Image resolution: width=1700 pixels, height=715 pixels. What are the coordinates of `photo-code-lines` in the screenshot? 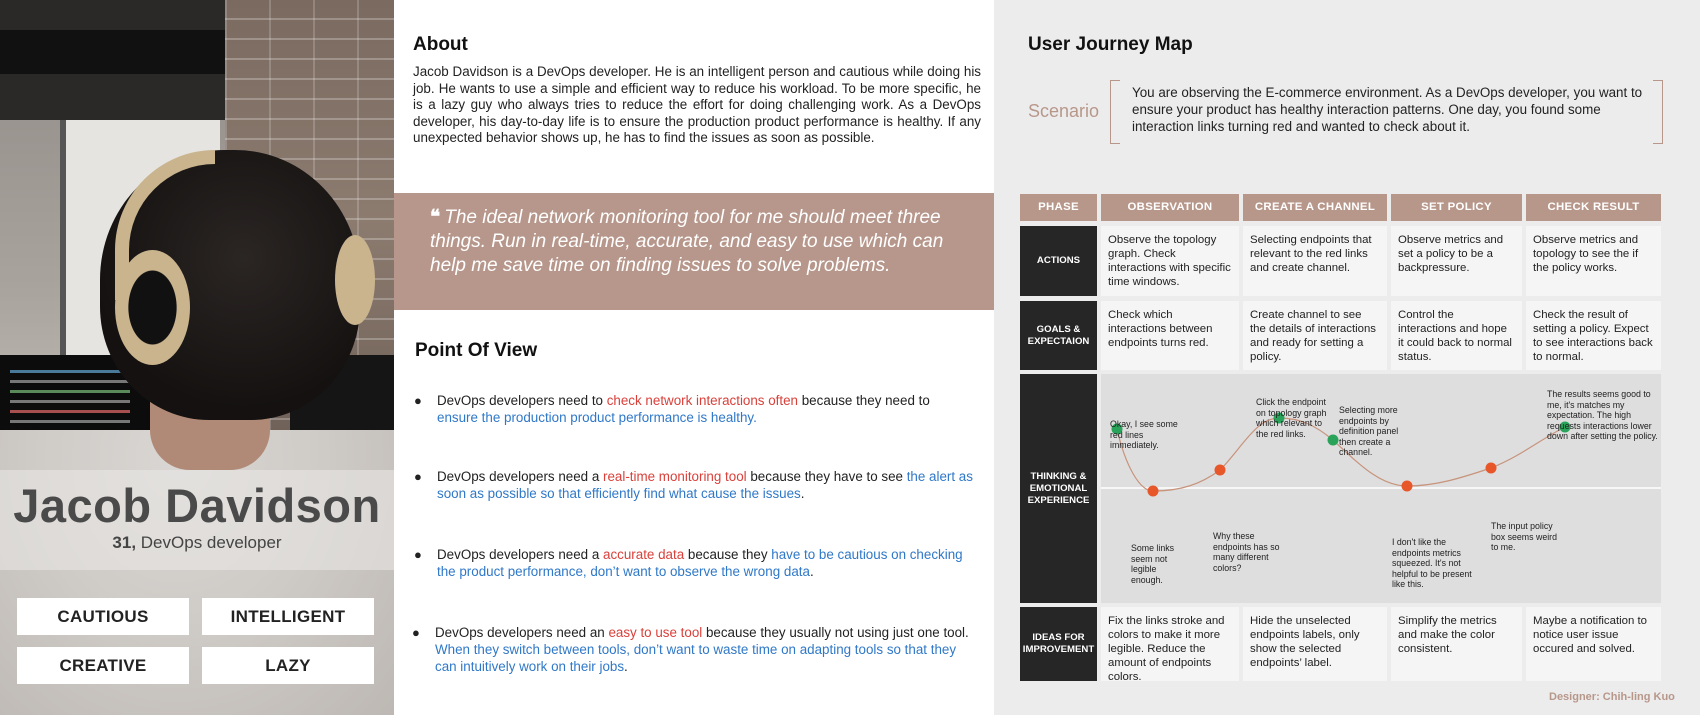 It's located at (70, 371).